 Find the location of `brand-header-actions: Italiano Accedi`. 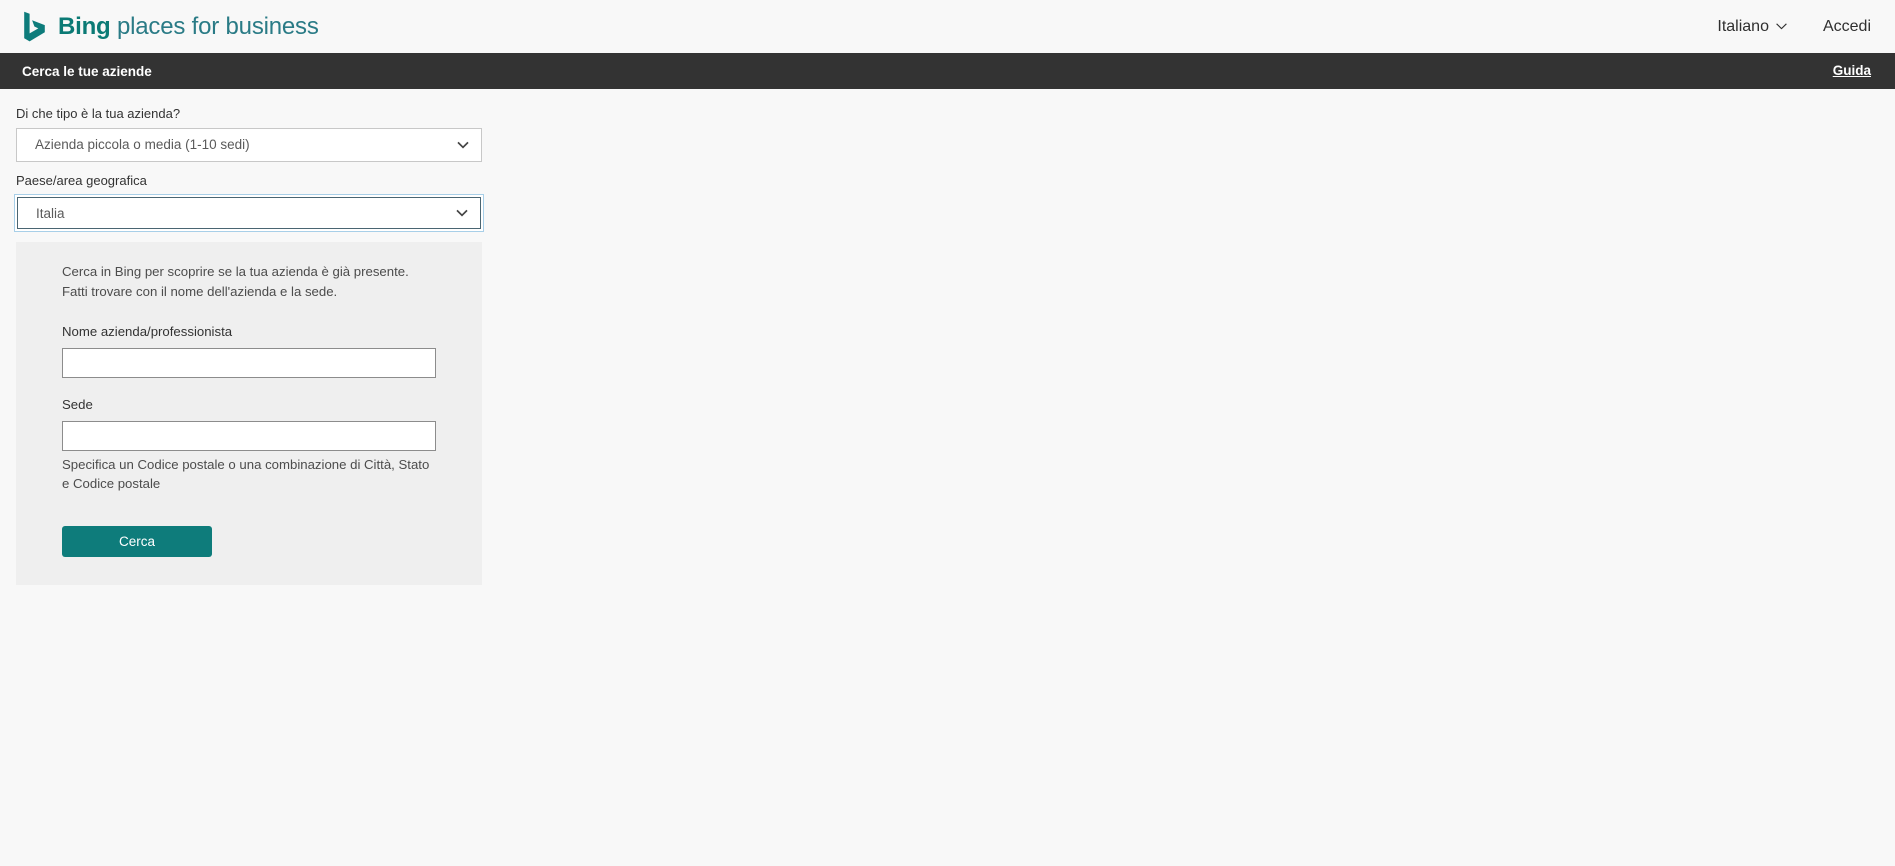

brand-header-actions: Italiano Accedi is located at coordinates (1794, 27).